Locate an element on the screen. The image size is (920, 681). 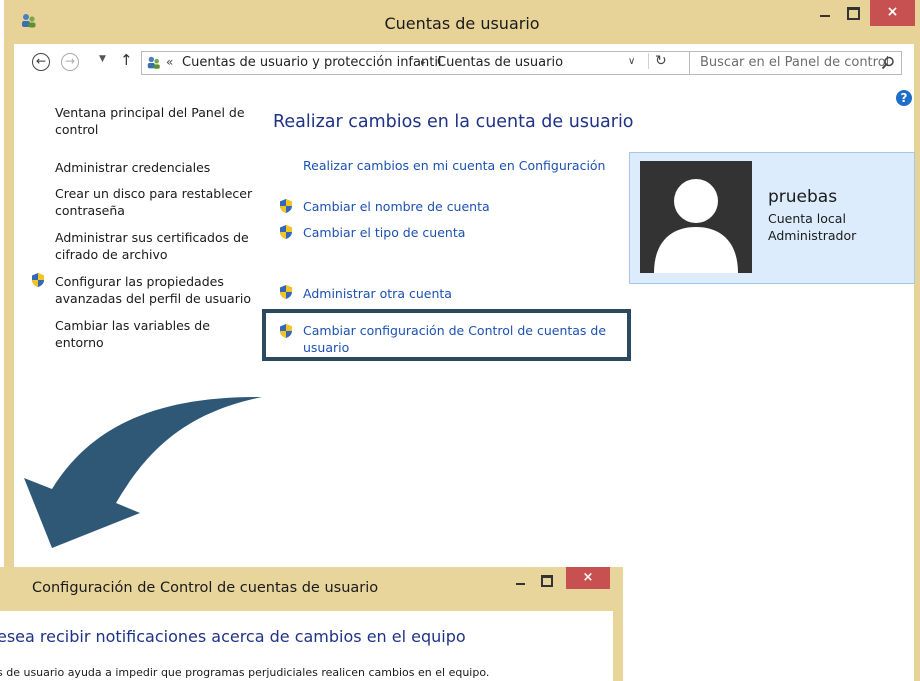
maximize-button is located at coordinates (547, 580).